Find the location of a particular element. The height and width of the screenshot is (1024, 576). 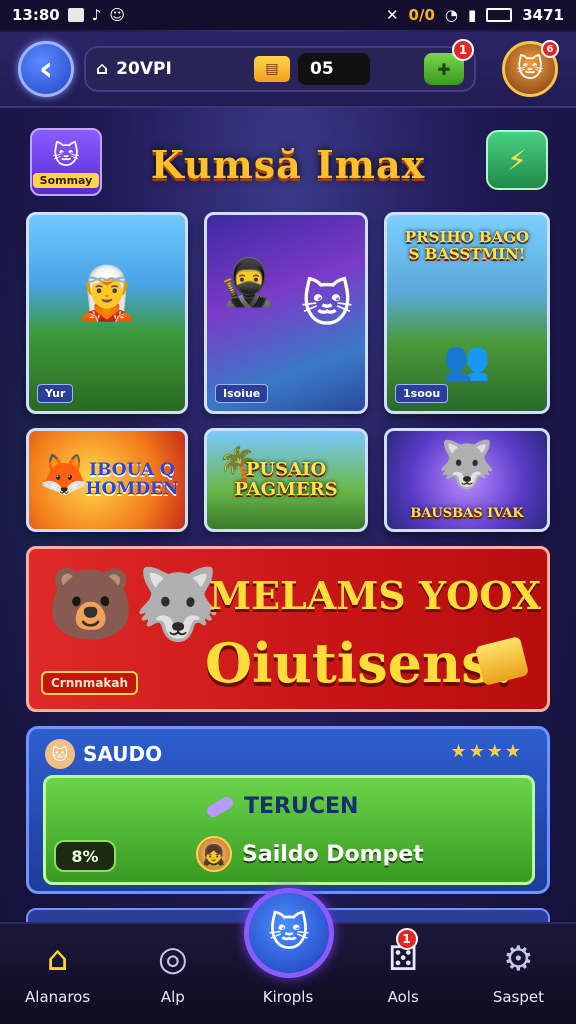

center-cat-button: 🐱 is located at coordinates (289, 933).